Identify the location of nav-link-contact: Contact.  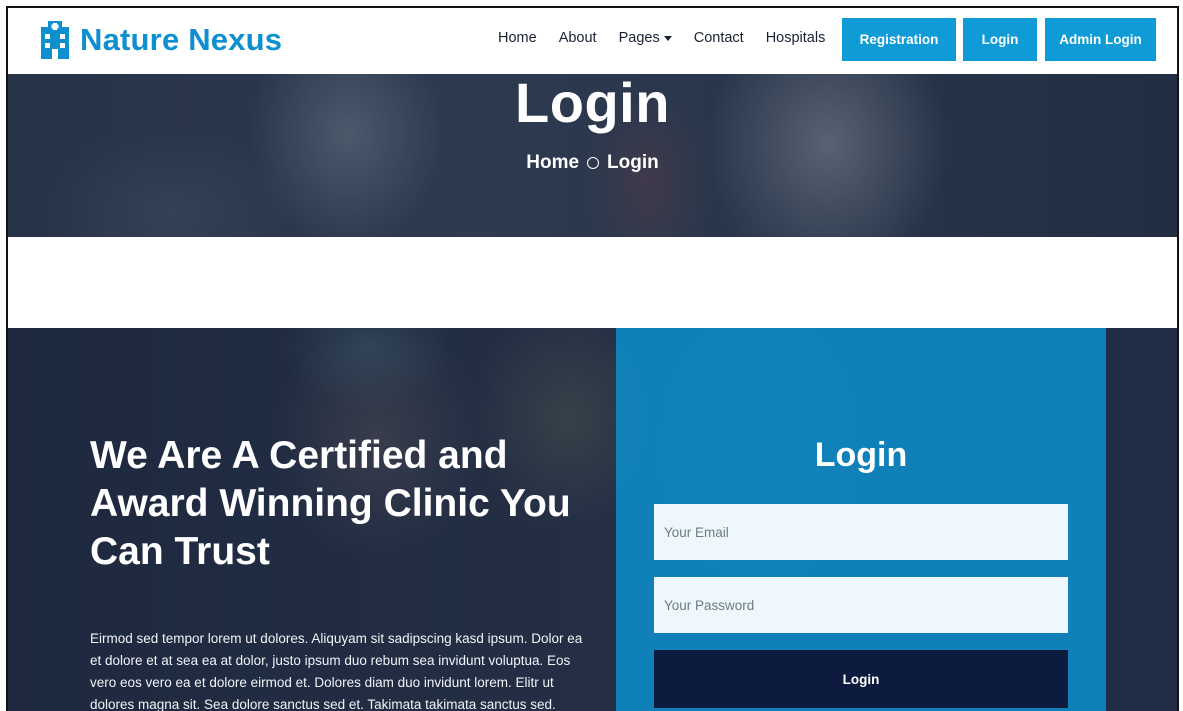
(719, 38).